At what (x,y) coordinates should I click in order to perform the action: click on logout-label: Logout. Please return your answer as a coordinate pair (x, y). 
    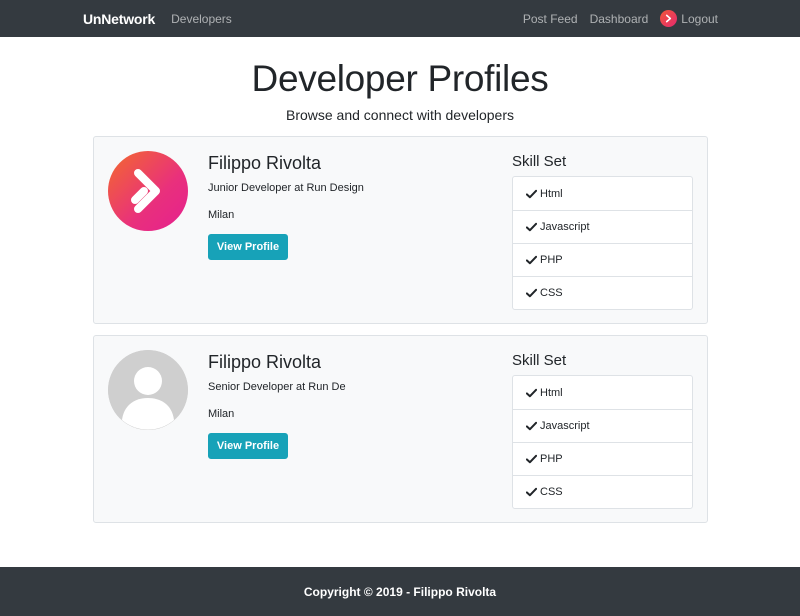
    Looking at the image, I should click on (699, 18).